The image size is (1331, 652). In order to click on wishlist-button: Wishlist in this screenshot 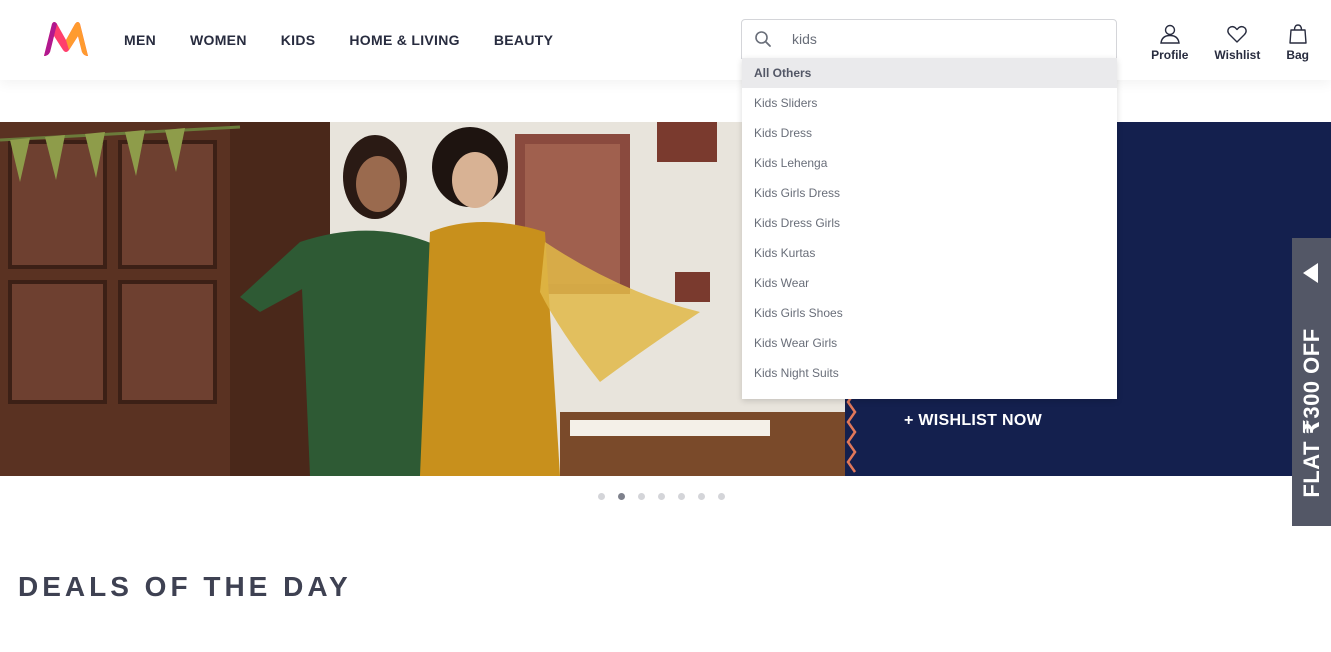, I will do `click(1237, 43)`.